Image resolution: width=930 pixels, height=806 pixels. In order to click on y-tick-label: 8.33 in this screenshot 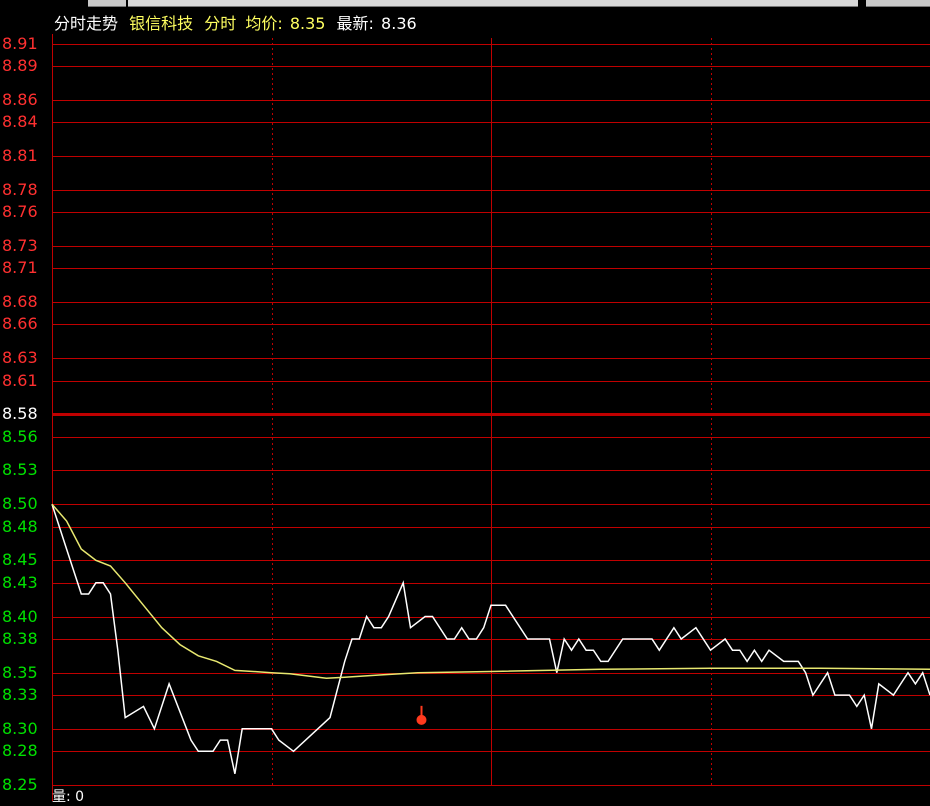, I will do `click(20, 694)`.